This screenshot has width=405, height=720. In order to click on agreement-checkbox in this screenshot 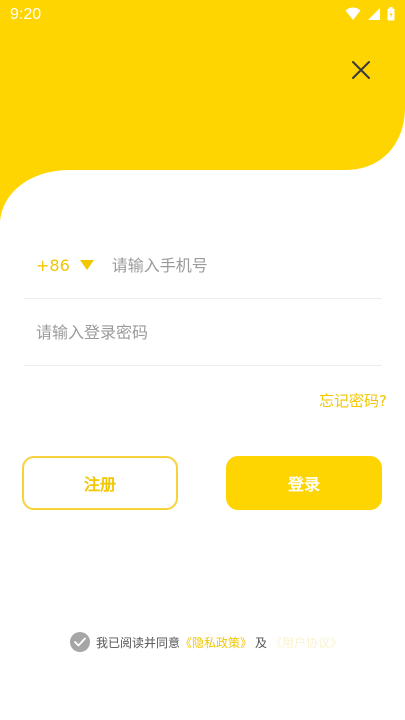, I will do `click(80, 642)`.